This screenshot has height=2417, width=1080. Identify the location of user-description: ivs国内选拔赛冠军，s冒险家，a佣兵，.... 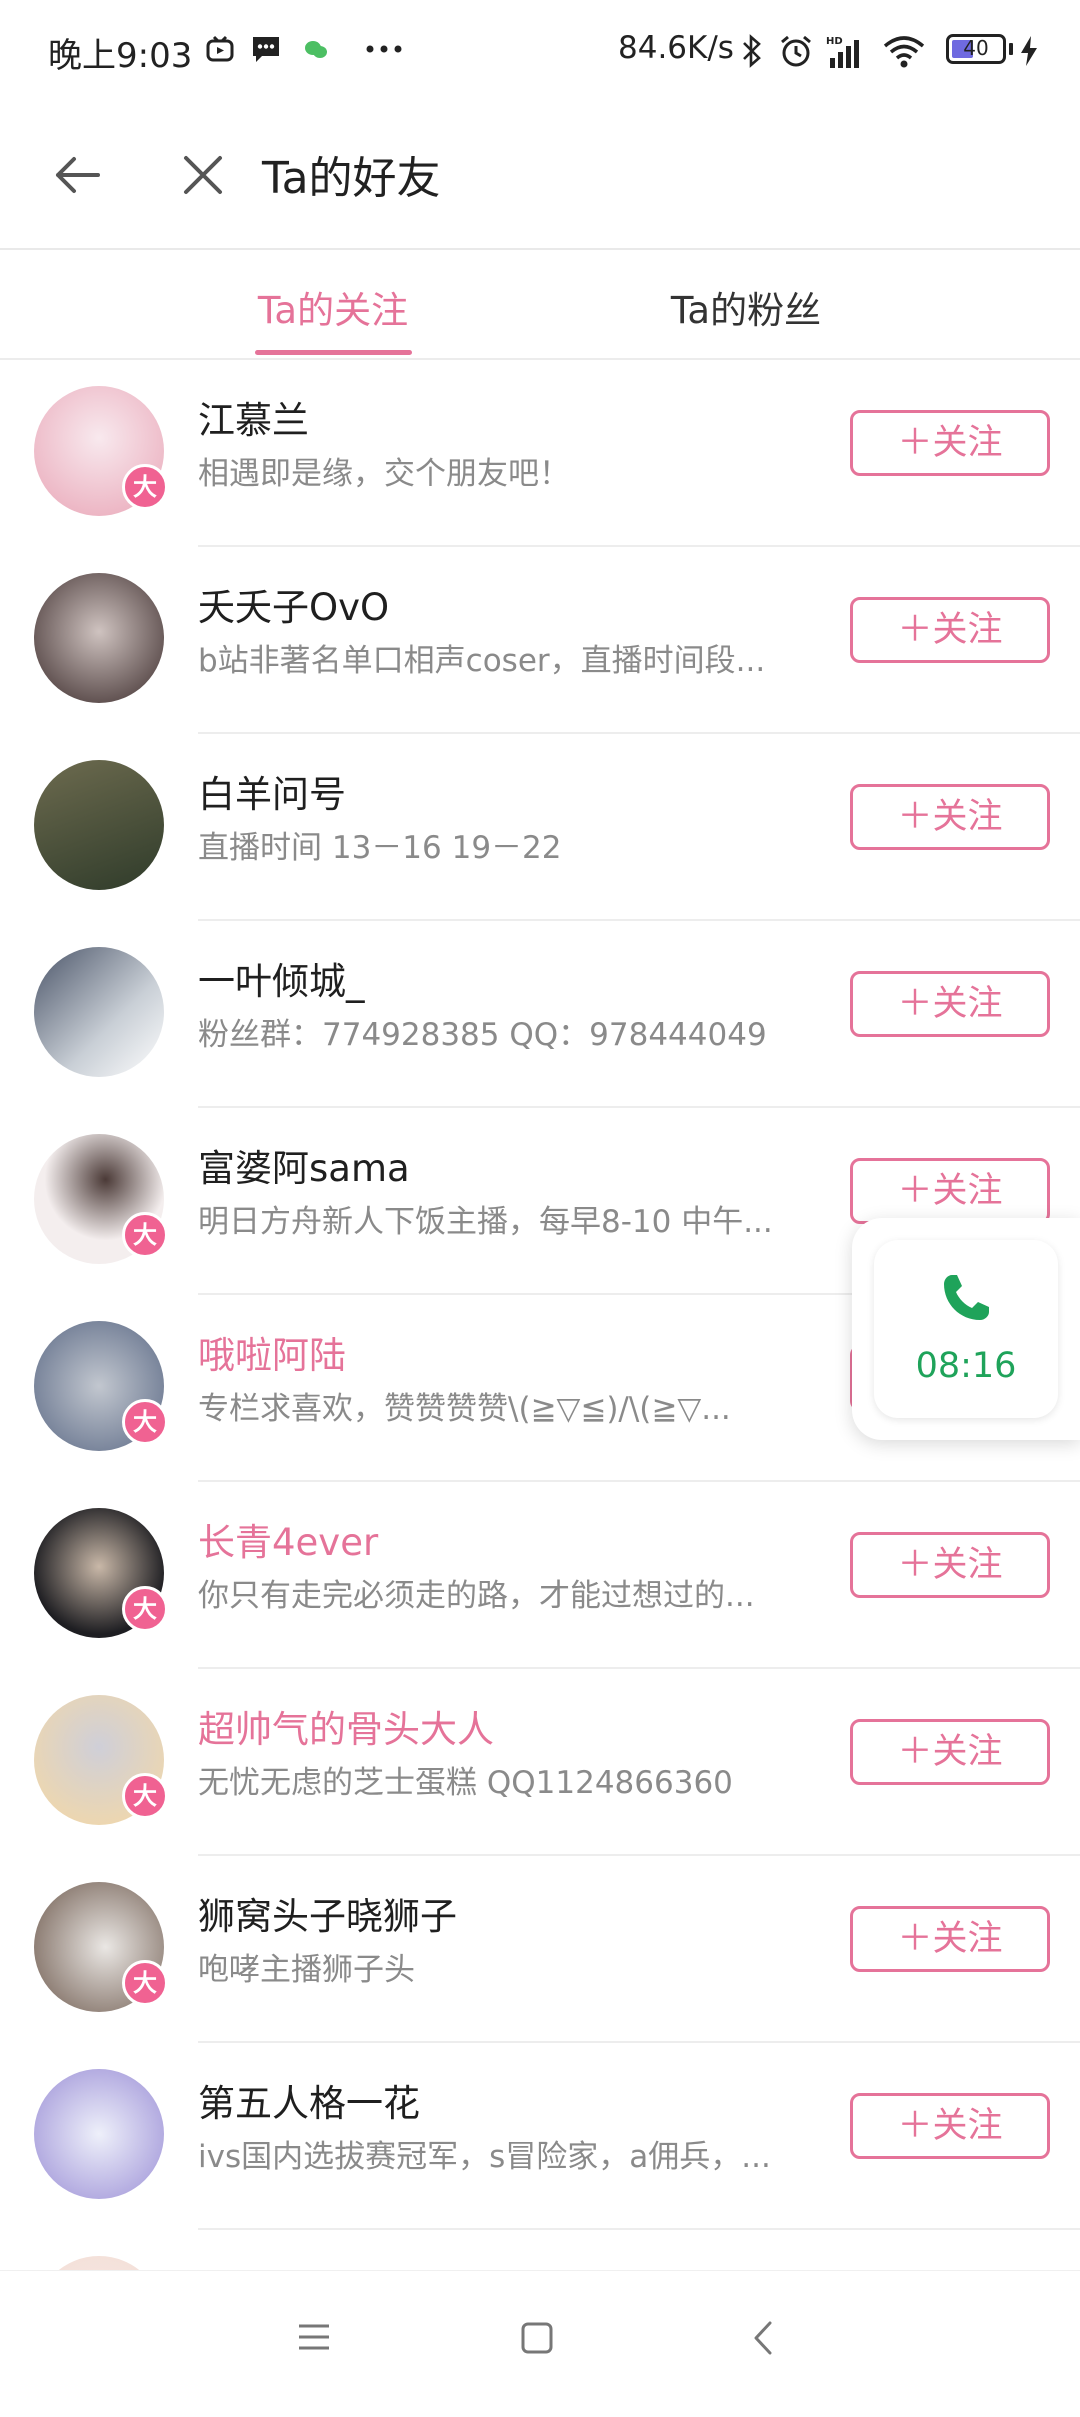
(484, 2157).